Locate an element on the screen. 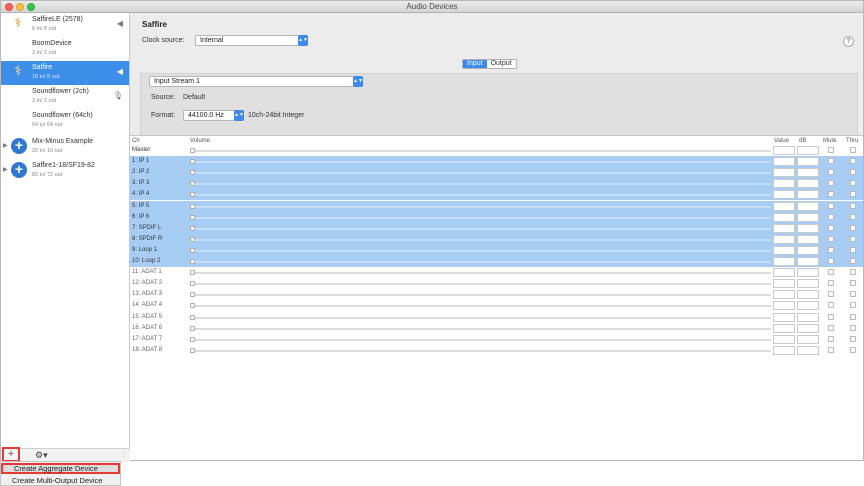 The height and width of the screenshot is (486, 864). channel-row: 16: ADAT 6 is located at coordinates (496, 328).